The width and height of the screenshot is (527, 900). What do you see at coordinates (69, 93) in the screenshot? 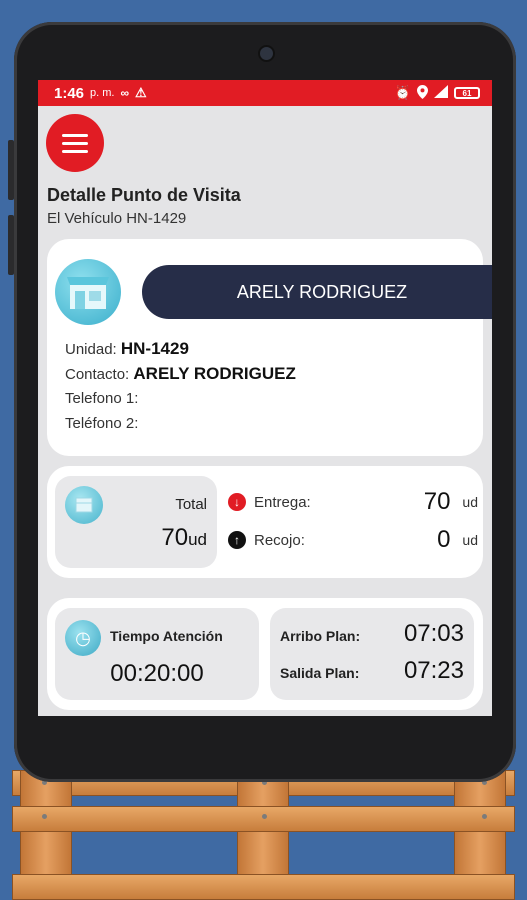
I see `status-time: 1:46` at bounding box center [69, 93].